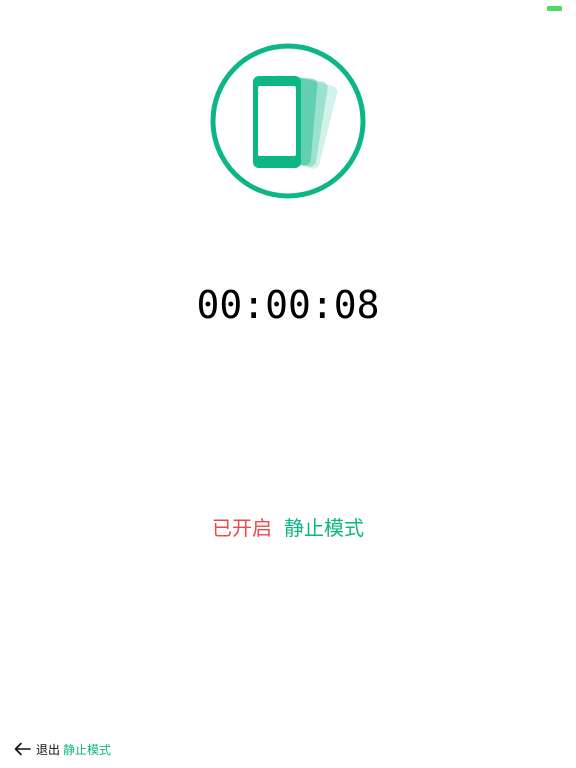  What do you see at coordinates (242, 528) in the screenshot?
I see `status-enabled-label: 已开启` at bounding box center [242, 528].